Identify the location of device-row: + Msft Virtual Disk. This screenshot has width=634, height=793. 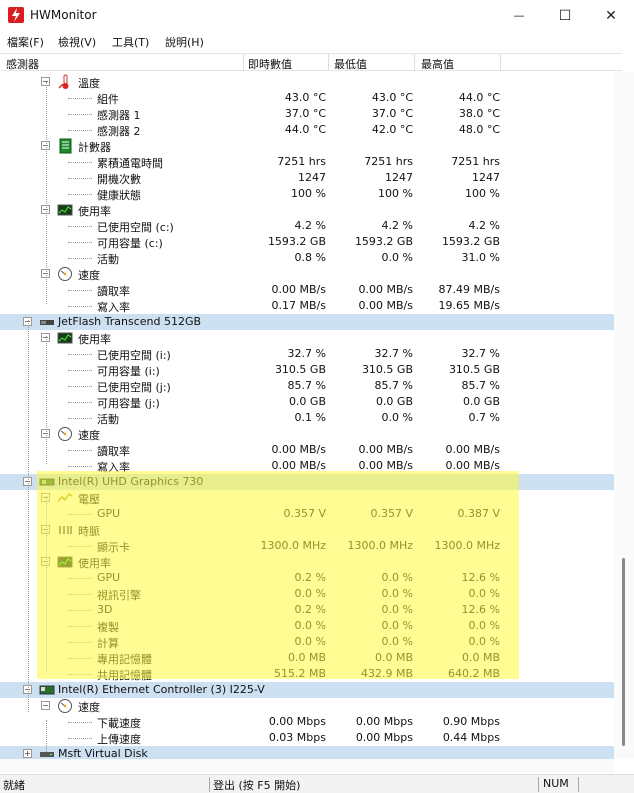
(307, 752).